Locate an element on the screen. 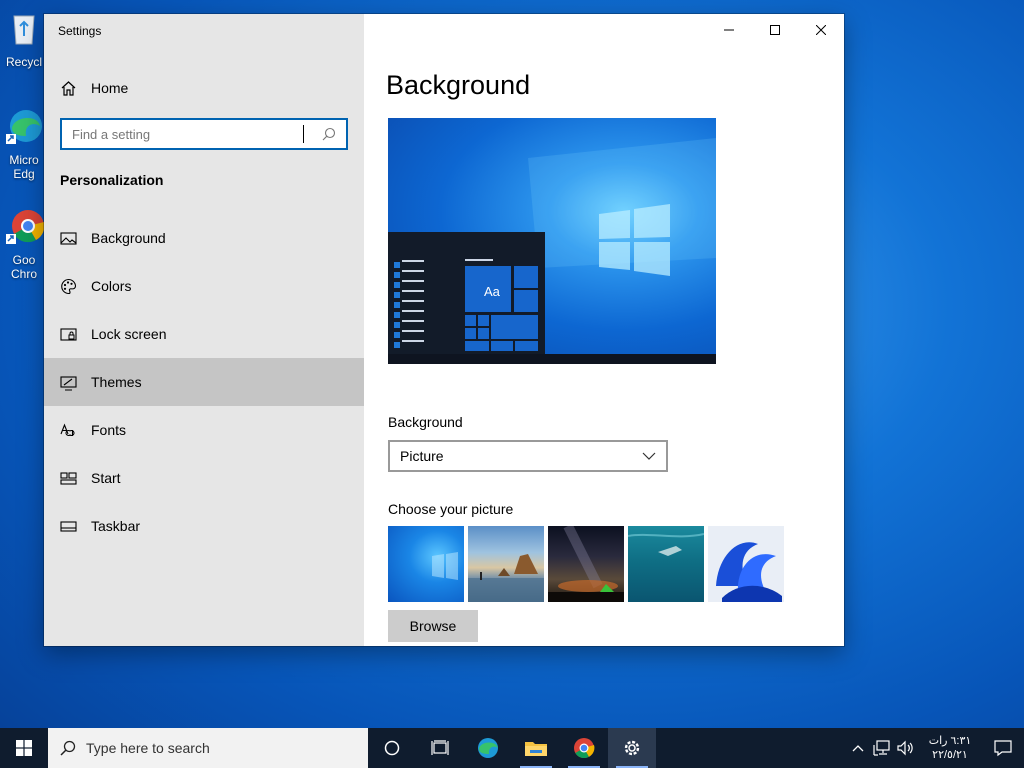  show-hidden-icons-button is located at coordinates (858, 748).